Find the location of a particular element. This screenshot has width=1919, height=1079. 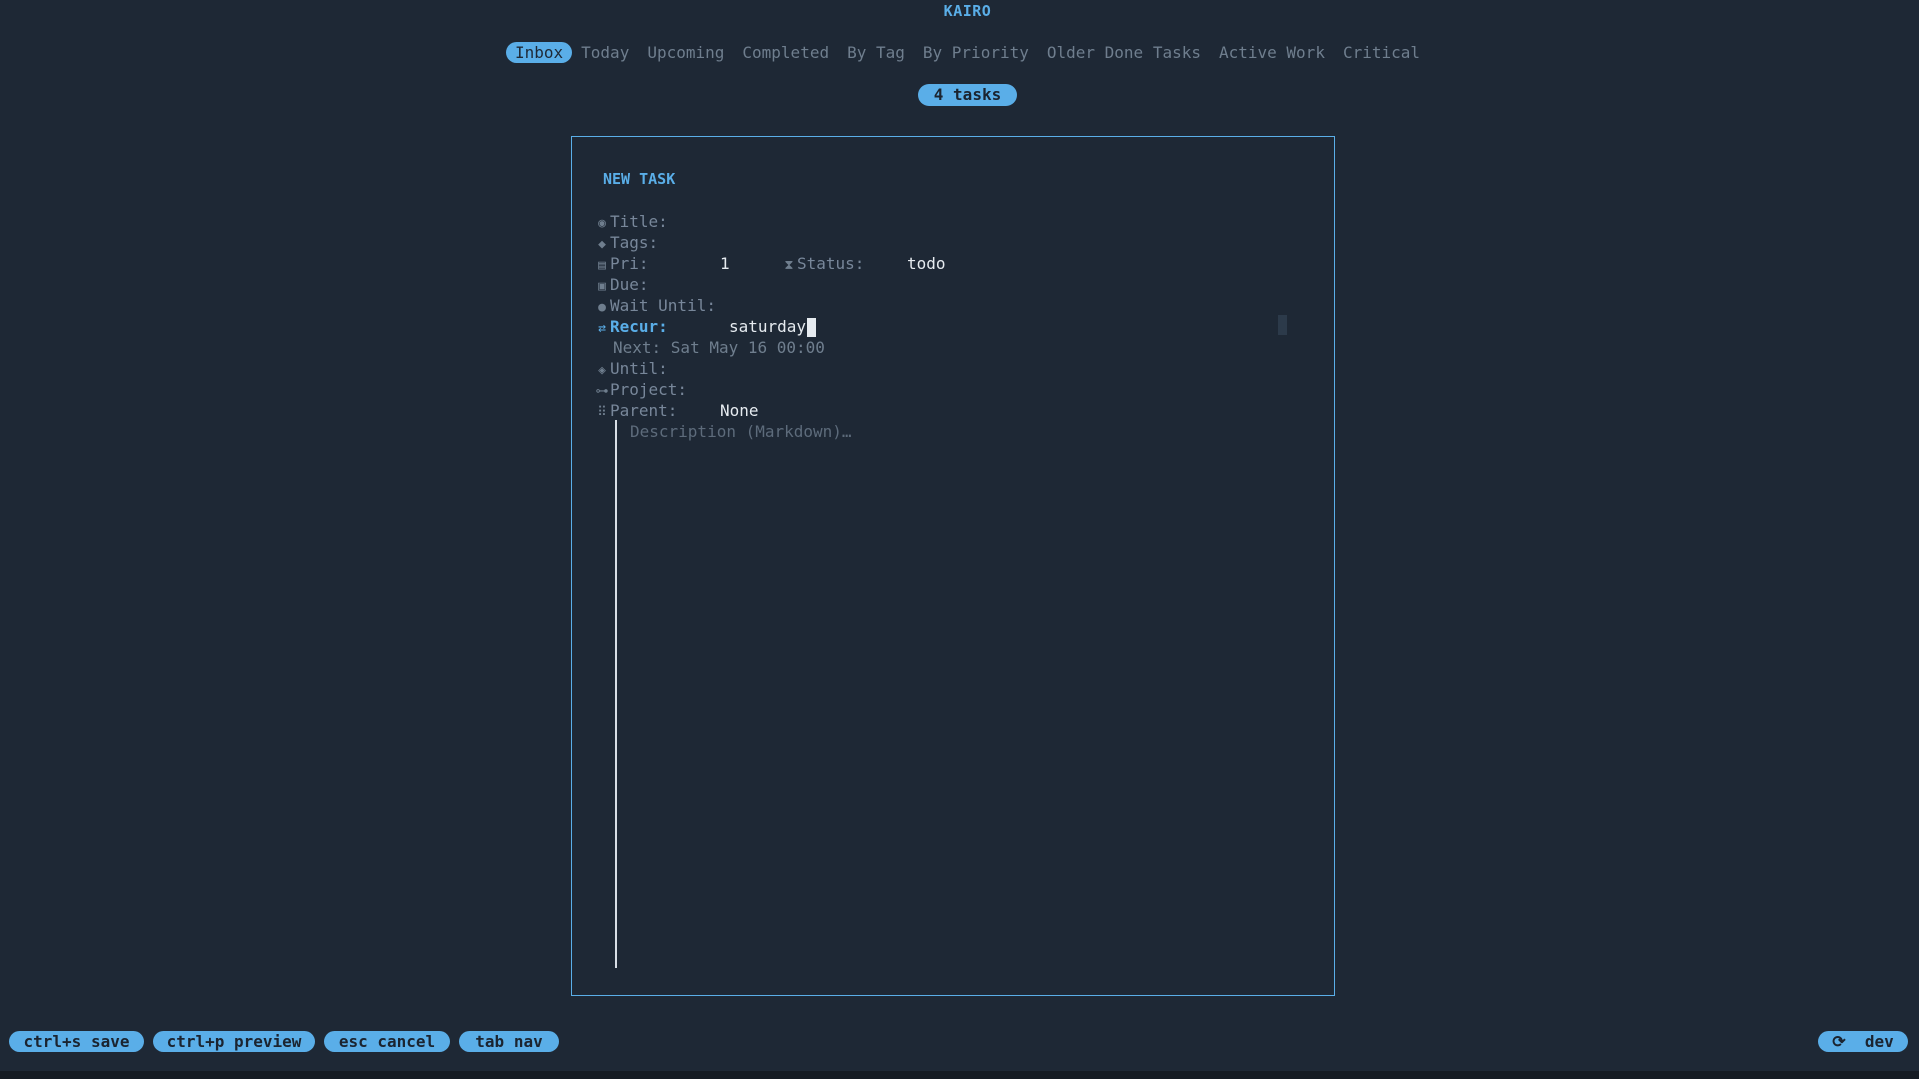

parent-field: ⠿ Parent: None is located at coordinates (676, 410).